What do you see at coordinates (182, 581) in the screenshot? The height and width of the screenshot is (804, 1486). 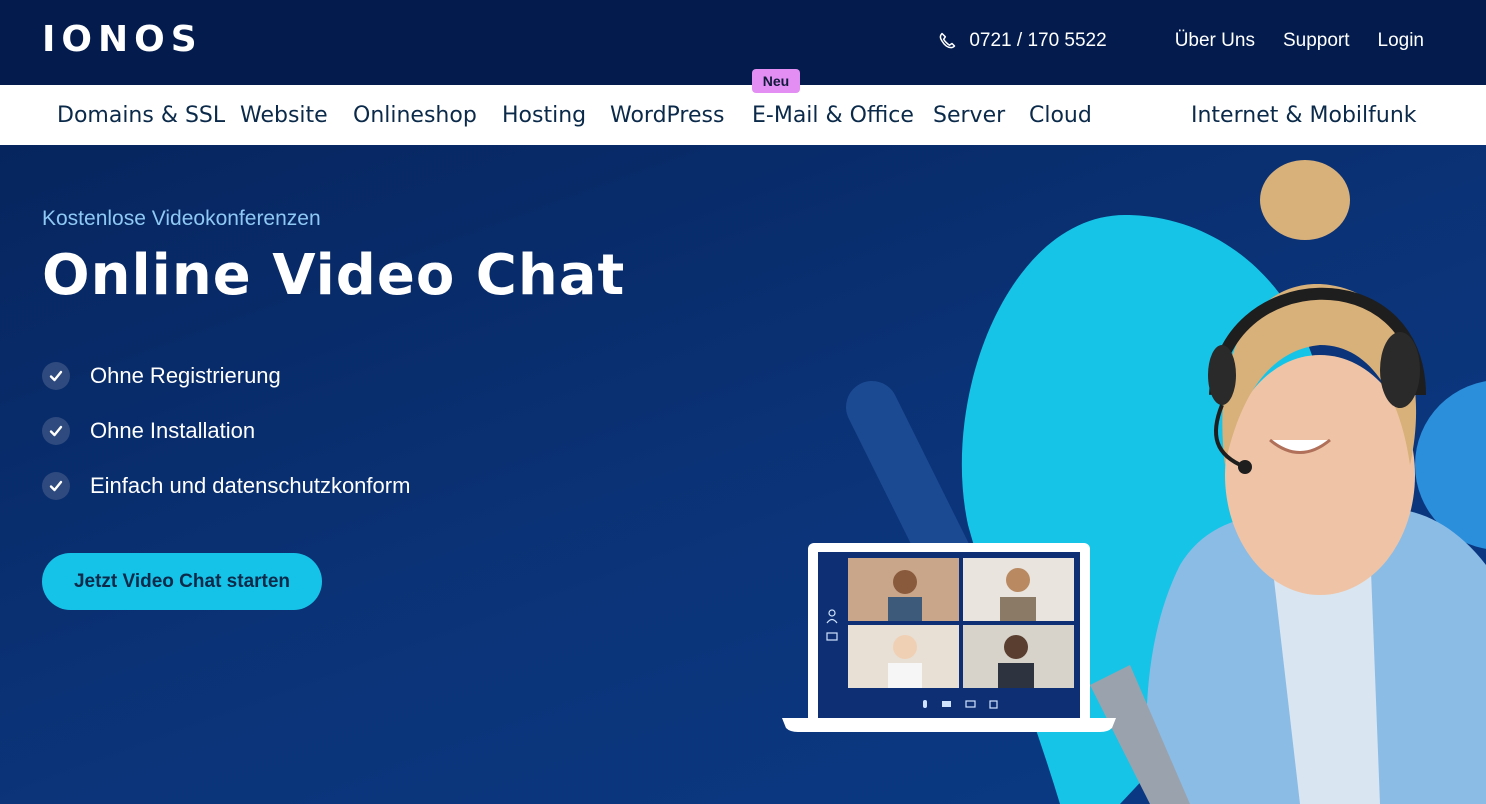 I see `start-video-chat-button: Jetzt Video Chat starten` at bounding box center [182, 581].